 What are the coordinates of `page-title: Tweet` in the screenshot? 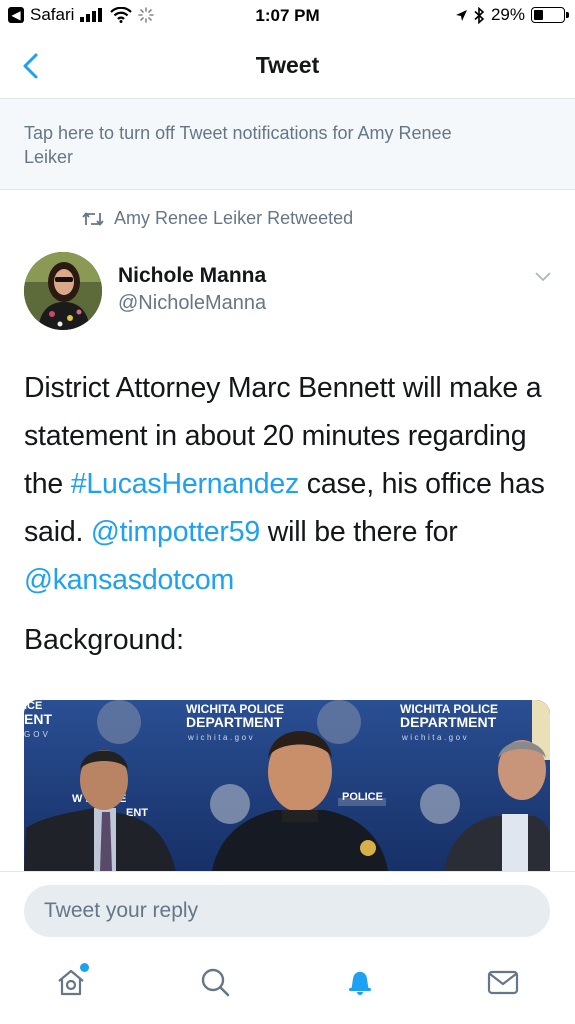 It's located at (287, 65).